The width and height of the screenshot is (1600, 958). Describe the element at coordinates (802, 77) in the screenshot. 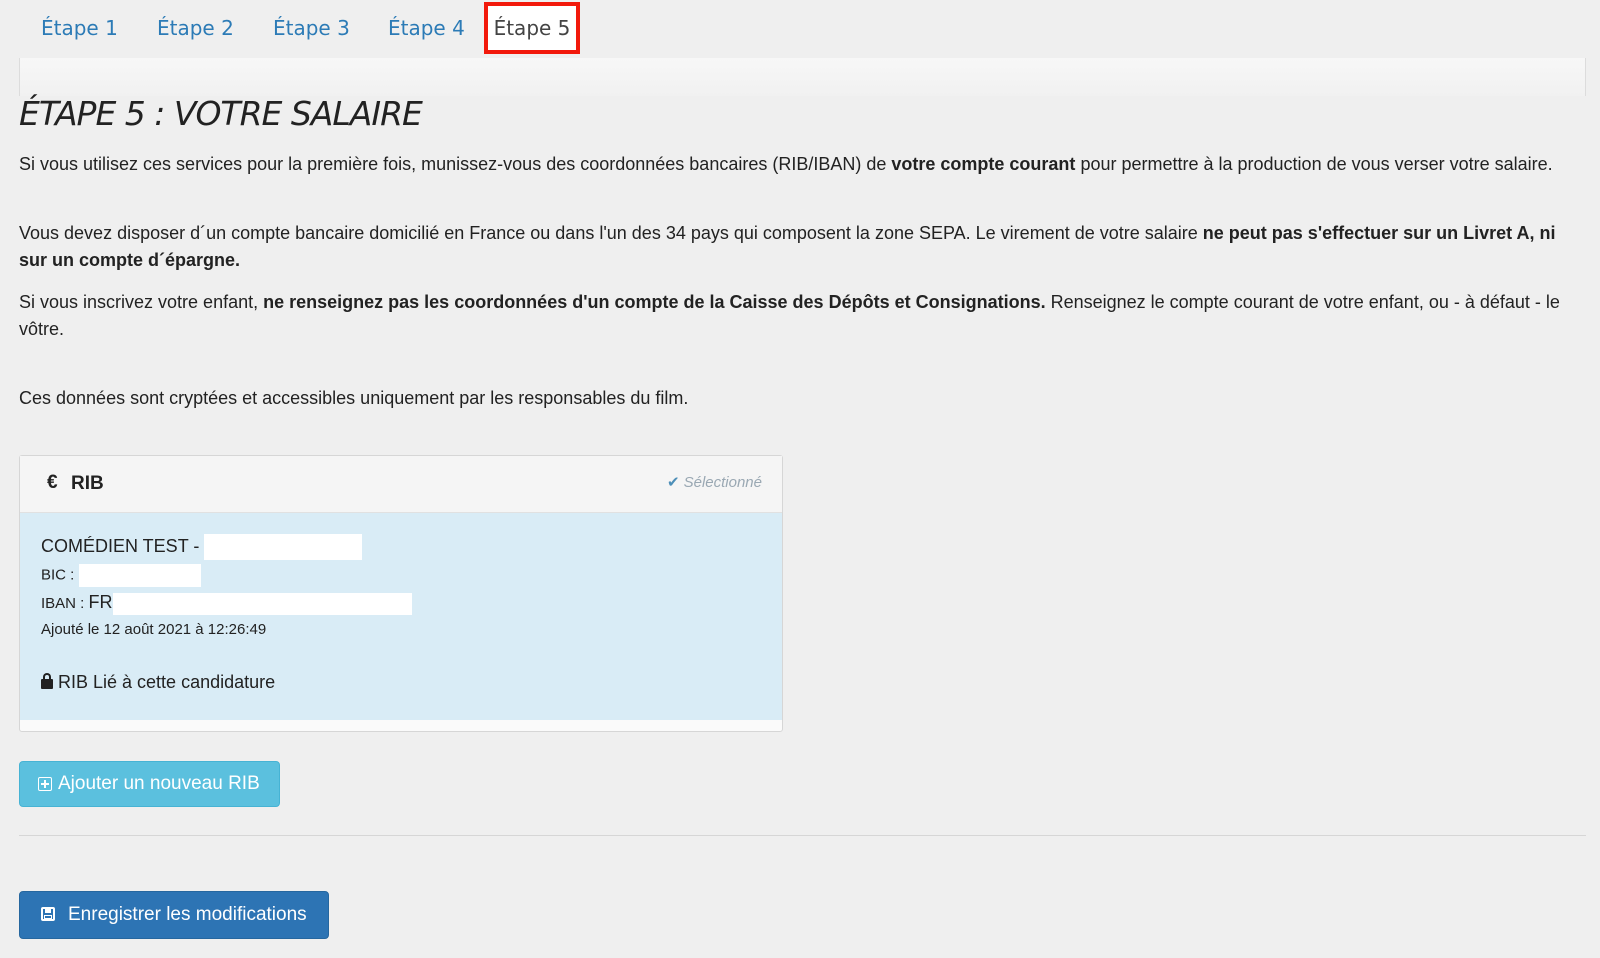

I see `tab-panel-strip` at that location.